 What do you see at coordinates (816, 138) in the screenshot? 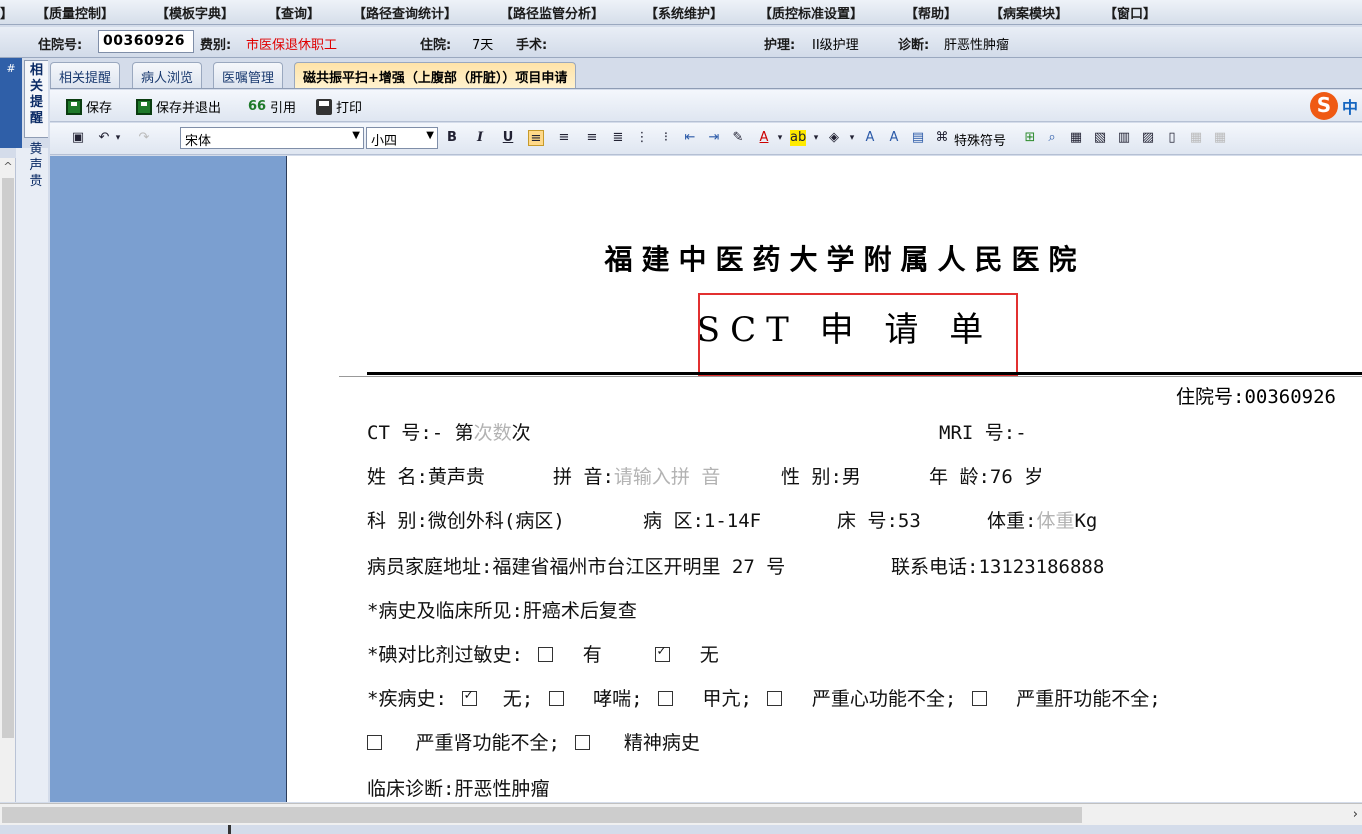
I see `highlight-dropdown-icon: ▾` at bounding box center [816, 138].